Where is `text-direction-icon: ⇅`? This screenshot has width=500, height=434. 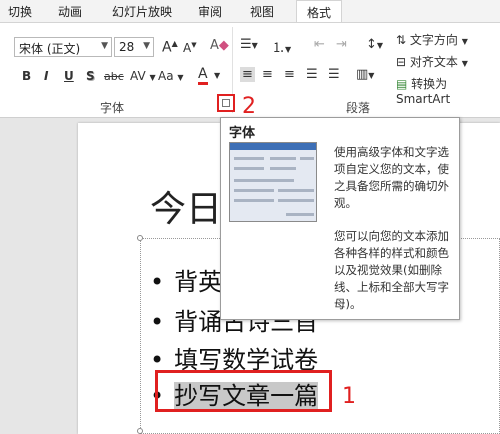
text-direction-icon: ⇅ is located at coordinates (401, 40).